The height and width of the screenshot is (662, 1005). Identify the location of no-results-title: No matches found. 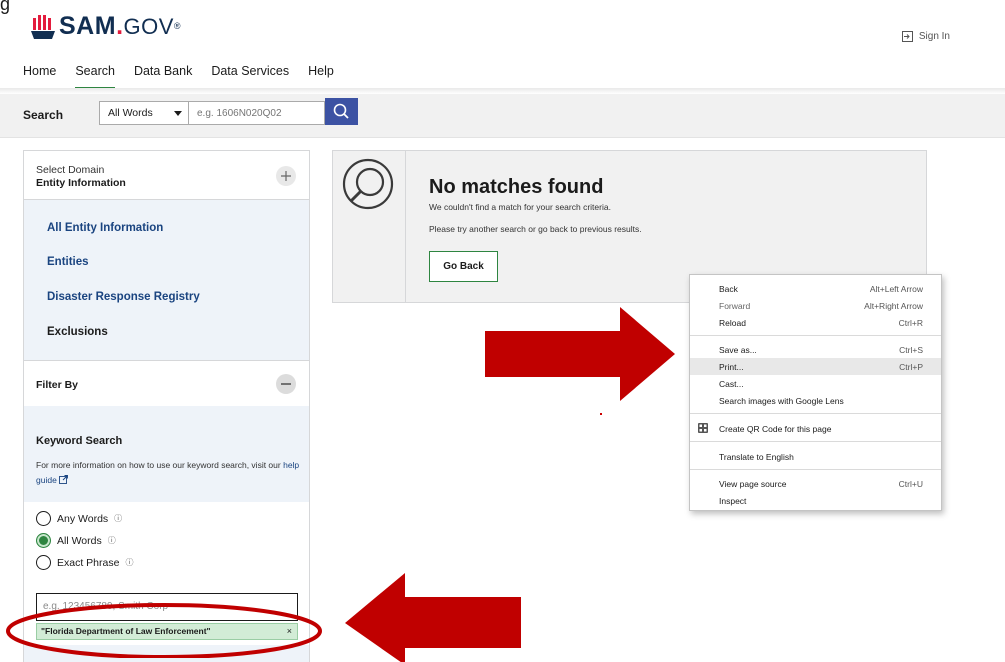
(516, 187).